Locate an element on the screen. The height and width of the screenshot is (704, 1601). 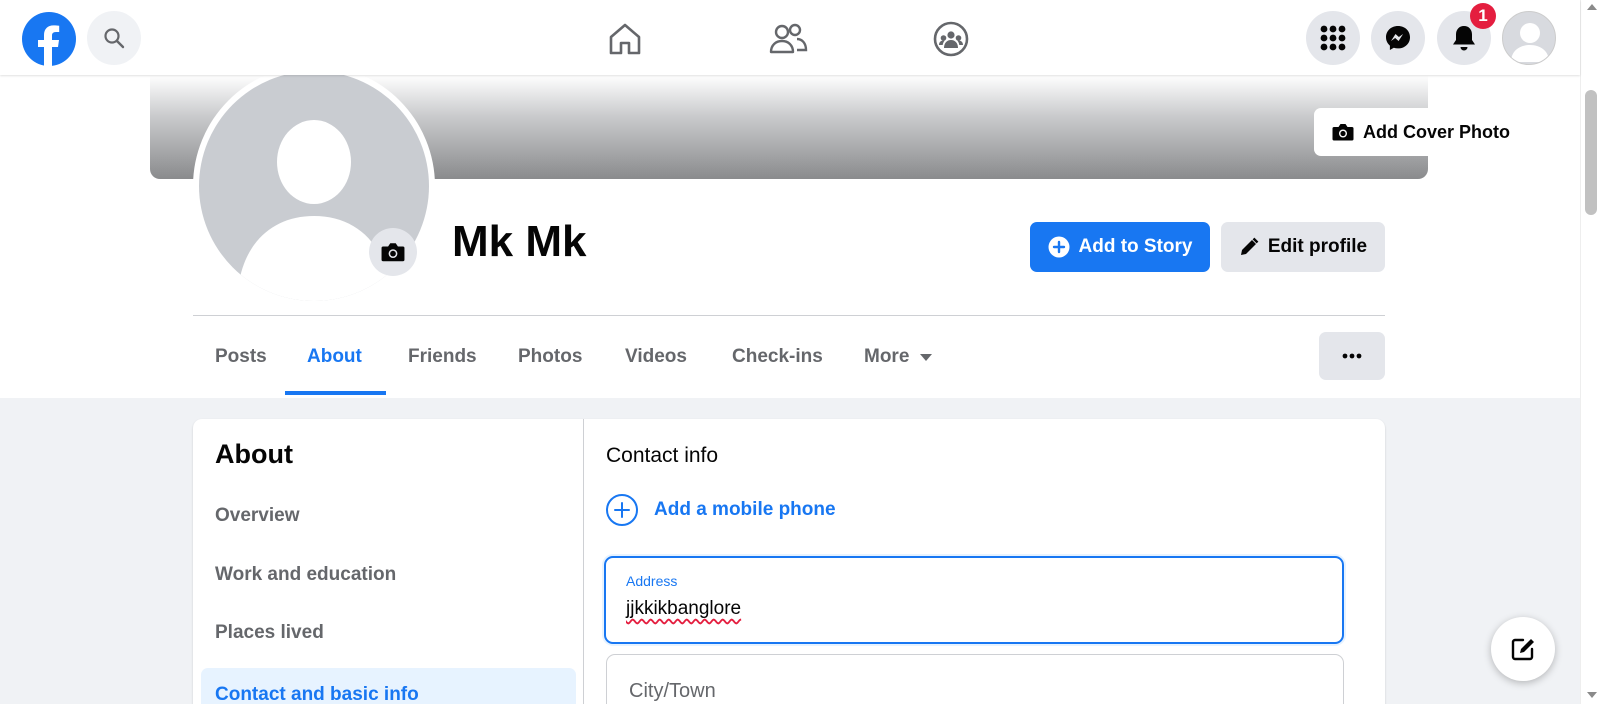
more-dots-icon is located at coordinates (1352, 356).